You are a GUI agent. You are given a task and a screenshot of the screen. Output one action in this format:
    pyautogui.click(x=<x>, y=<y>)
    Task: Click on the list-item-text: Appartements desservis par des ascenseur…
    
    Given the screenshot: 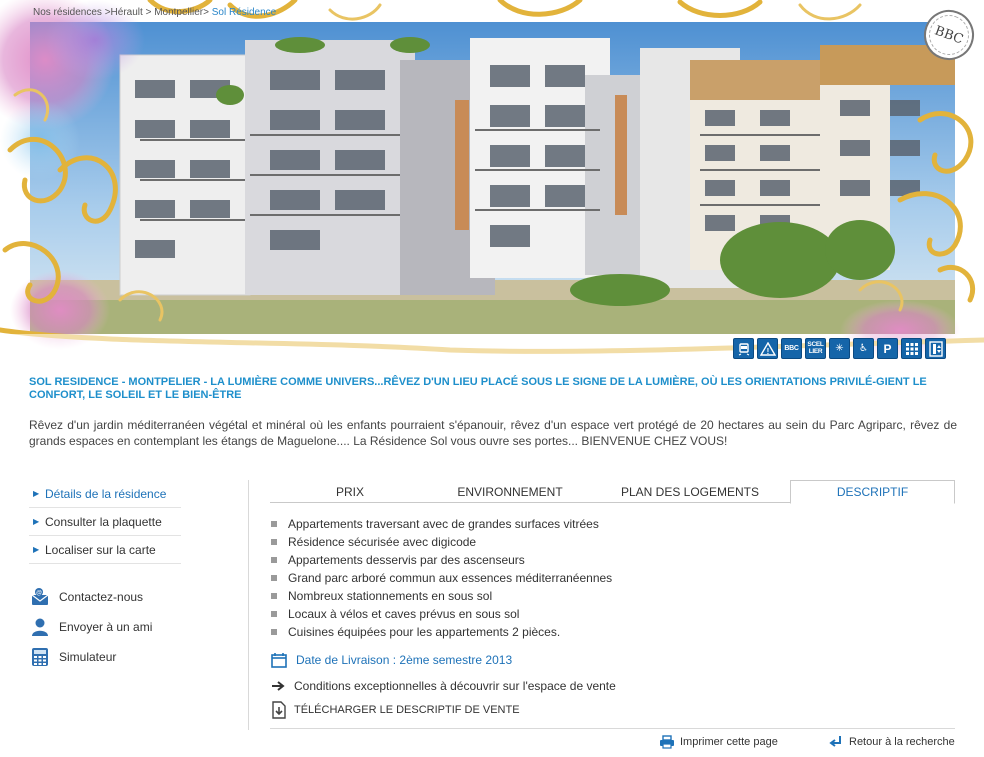 What is the action you would take?
    pyautogui.click(x=406, y=560)
    